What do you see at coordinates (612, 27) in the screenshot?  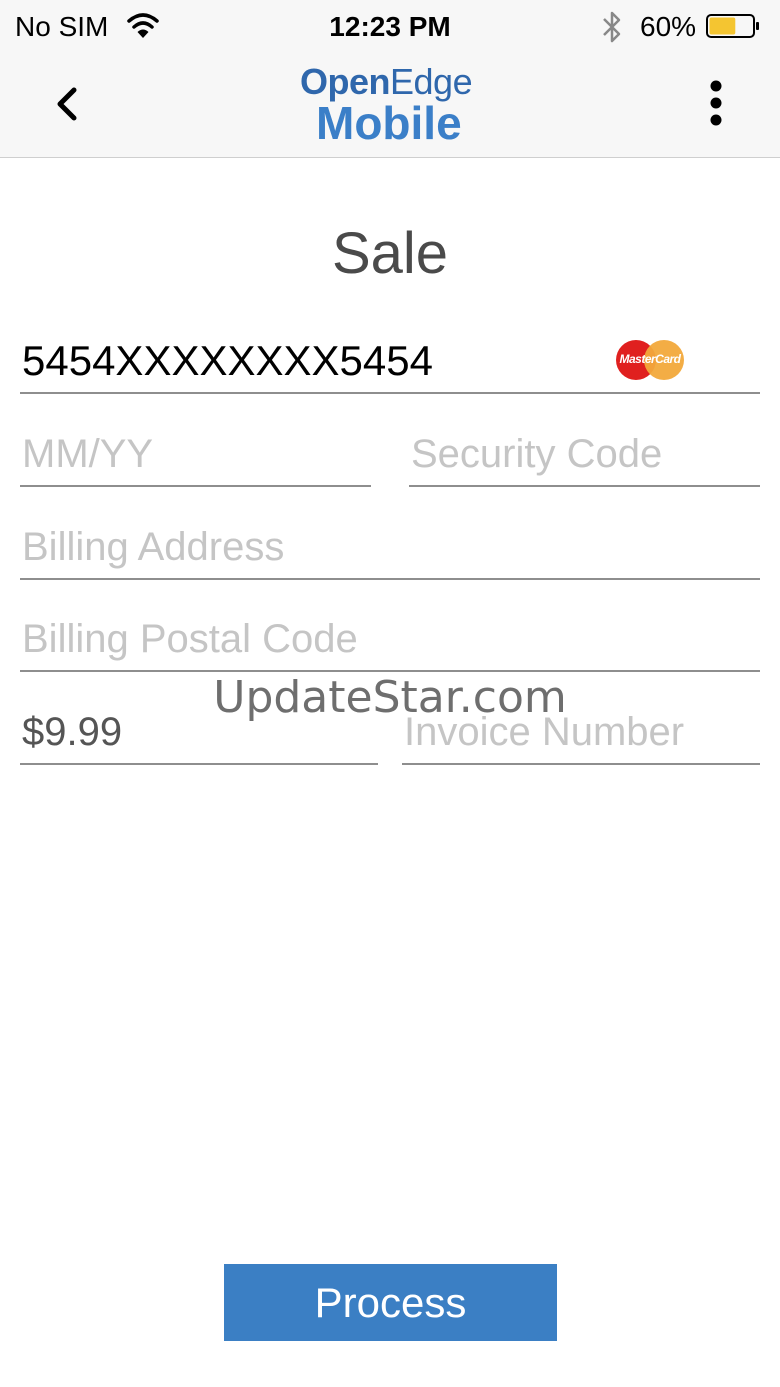 I see `bluetooth-icon` at bounding box center [612, 27].